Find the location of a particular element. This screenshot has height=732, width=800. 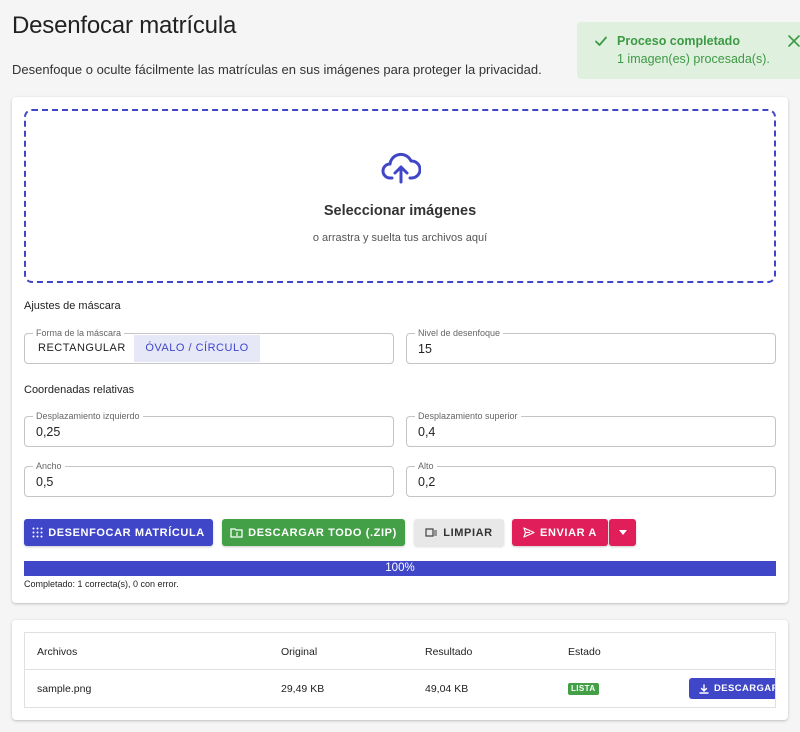

send-to-dropdown-button is located at coordinates (622, 532).